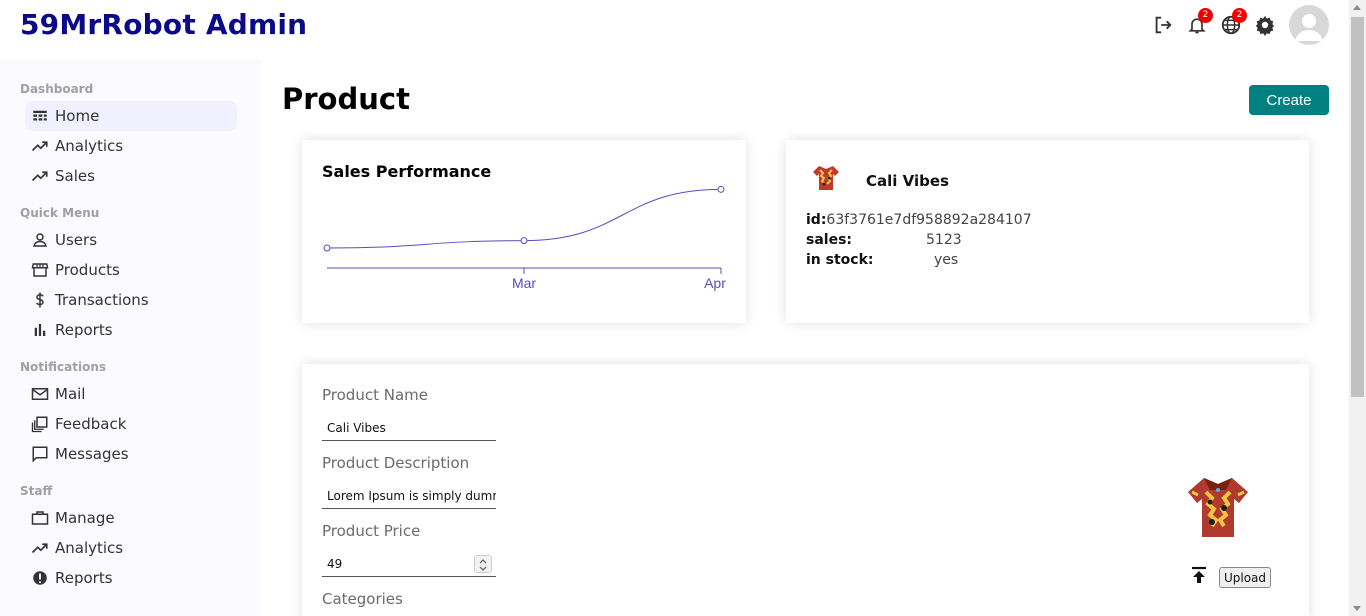  I want to click on language-button: 2, so click(1233, 22).